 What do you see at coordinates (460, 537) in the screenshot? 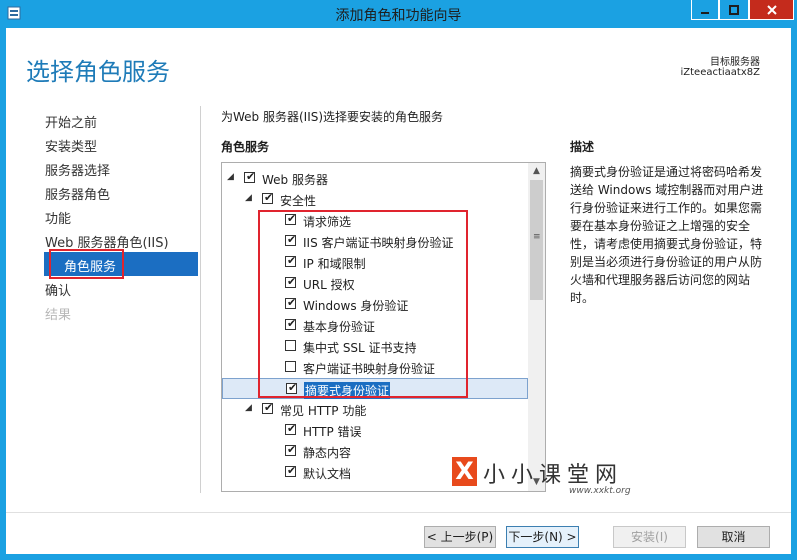
I see `previous-button: < 上一步(P)` at bounding box center [460, 537].